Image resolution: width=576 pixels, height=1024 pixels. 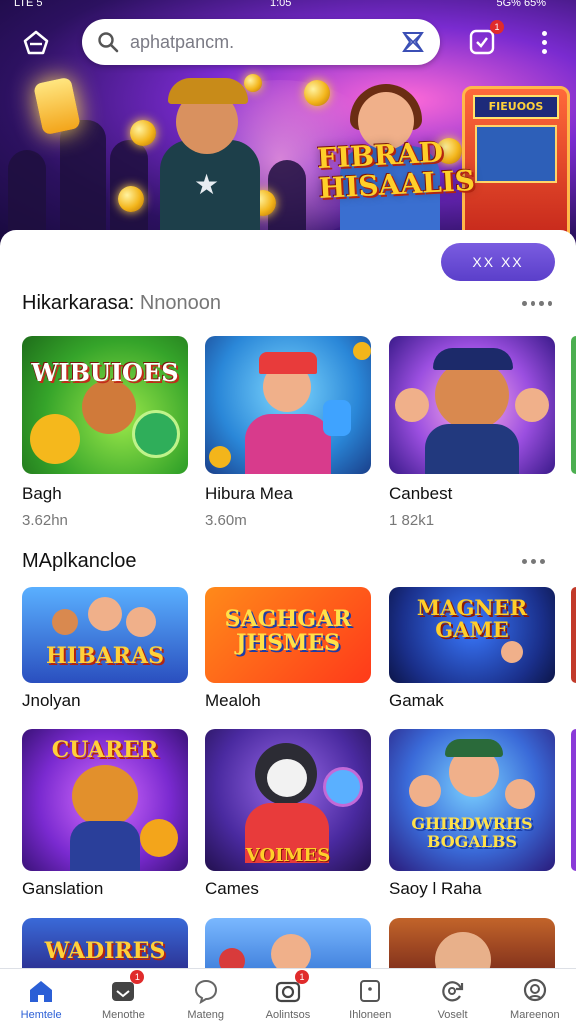 I want to click on game-card: HIBARAS Jnolyan, so click(x=105, y=652).